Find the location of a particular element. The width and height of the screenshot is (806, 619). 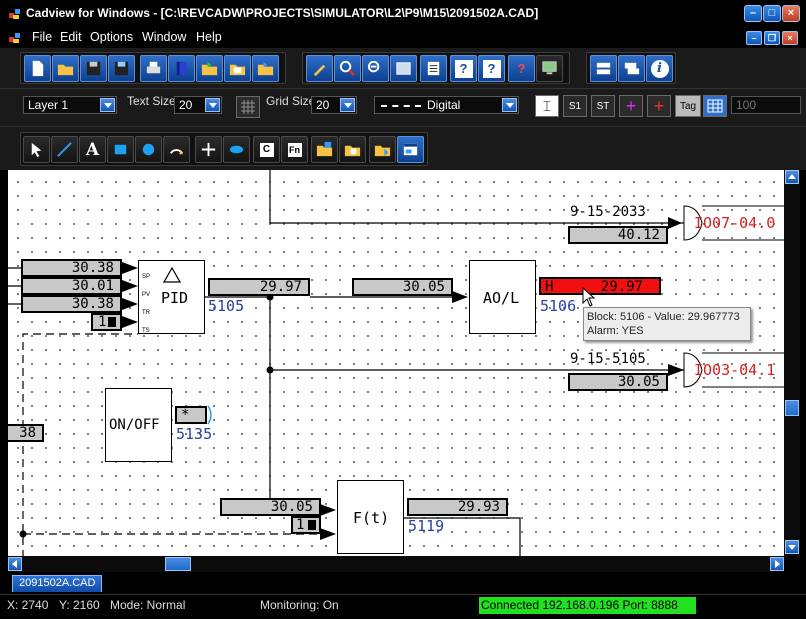

print-button is located at coordinates (153, 68).